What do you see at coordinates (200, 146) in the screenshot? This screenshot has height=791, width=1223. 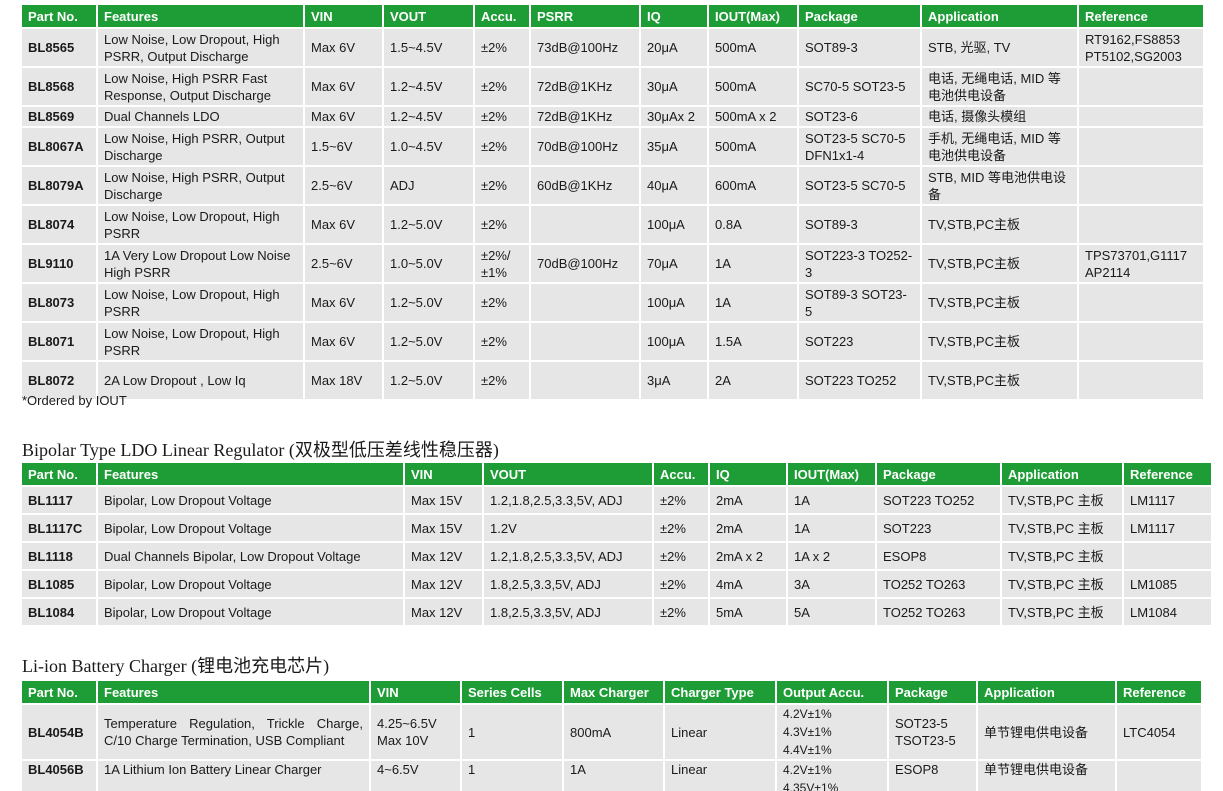 I see `table-cell: Low Noise, High PSRR, Output Discharge` at bounding box center [200, 146].